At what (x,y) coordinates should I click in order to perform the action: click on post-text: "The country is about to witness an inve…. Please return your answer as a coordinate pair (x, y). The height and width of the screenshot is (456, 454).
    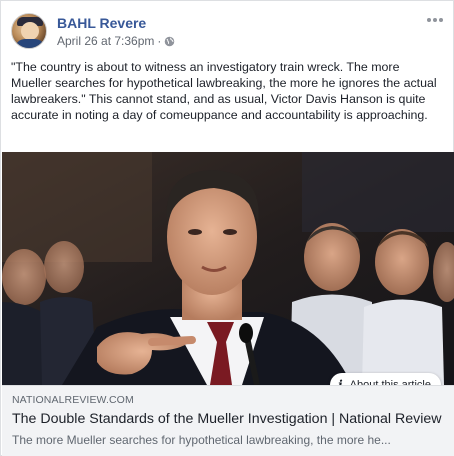
    Looking at the image, I should click on (224, 91).